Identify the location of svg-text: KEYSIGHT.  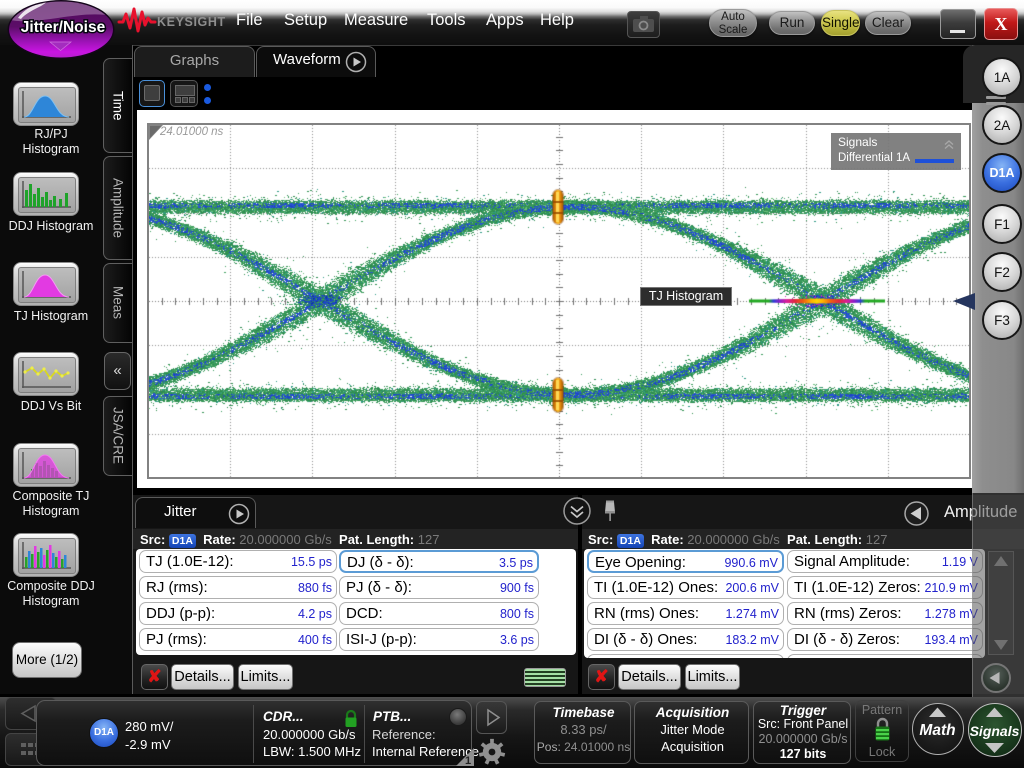
(191, 22).